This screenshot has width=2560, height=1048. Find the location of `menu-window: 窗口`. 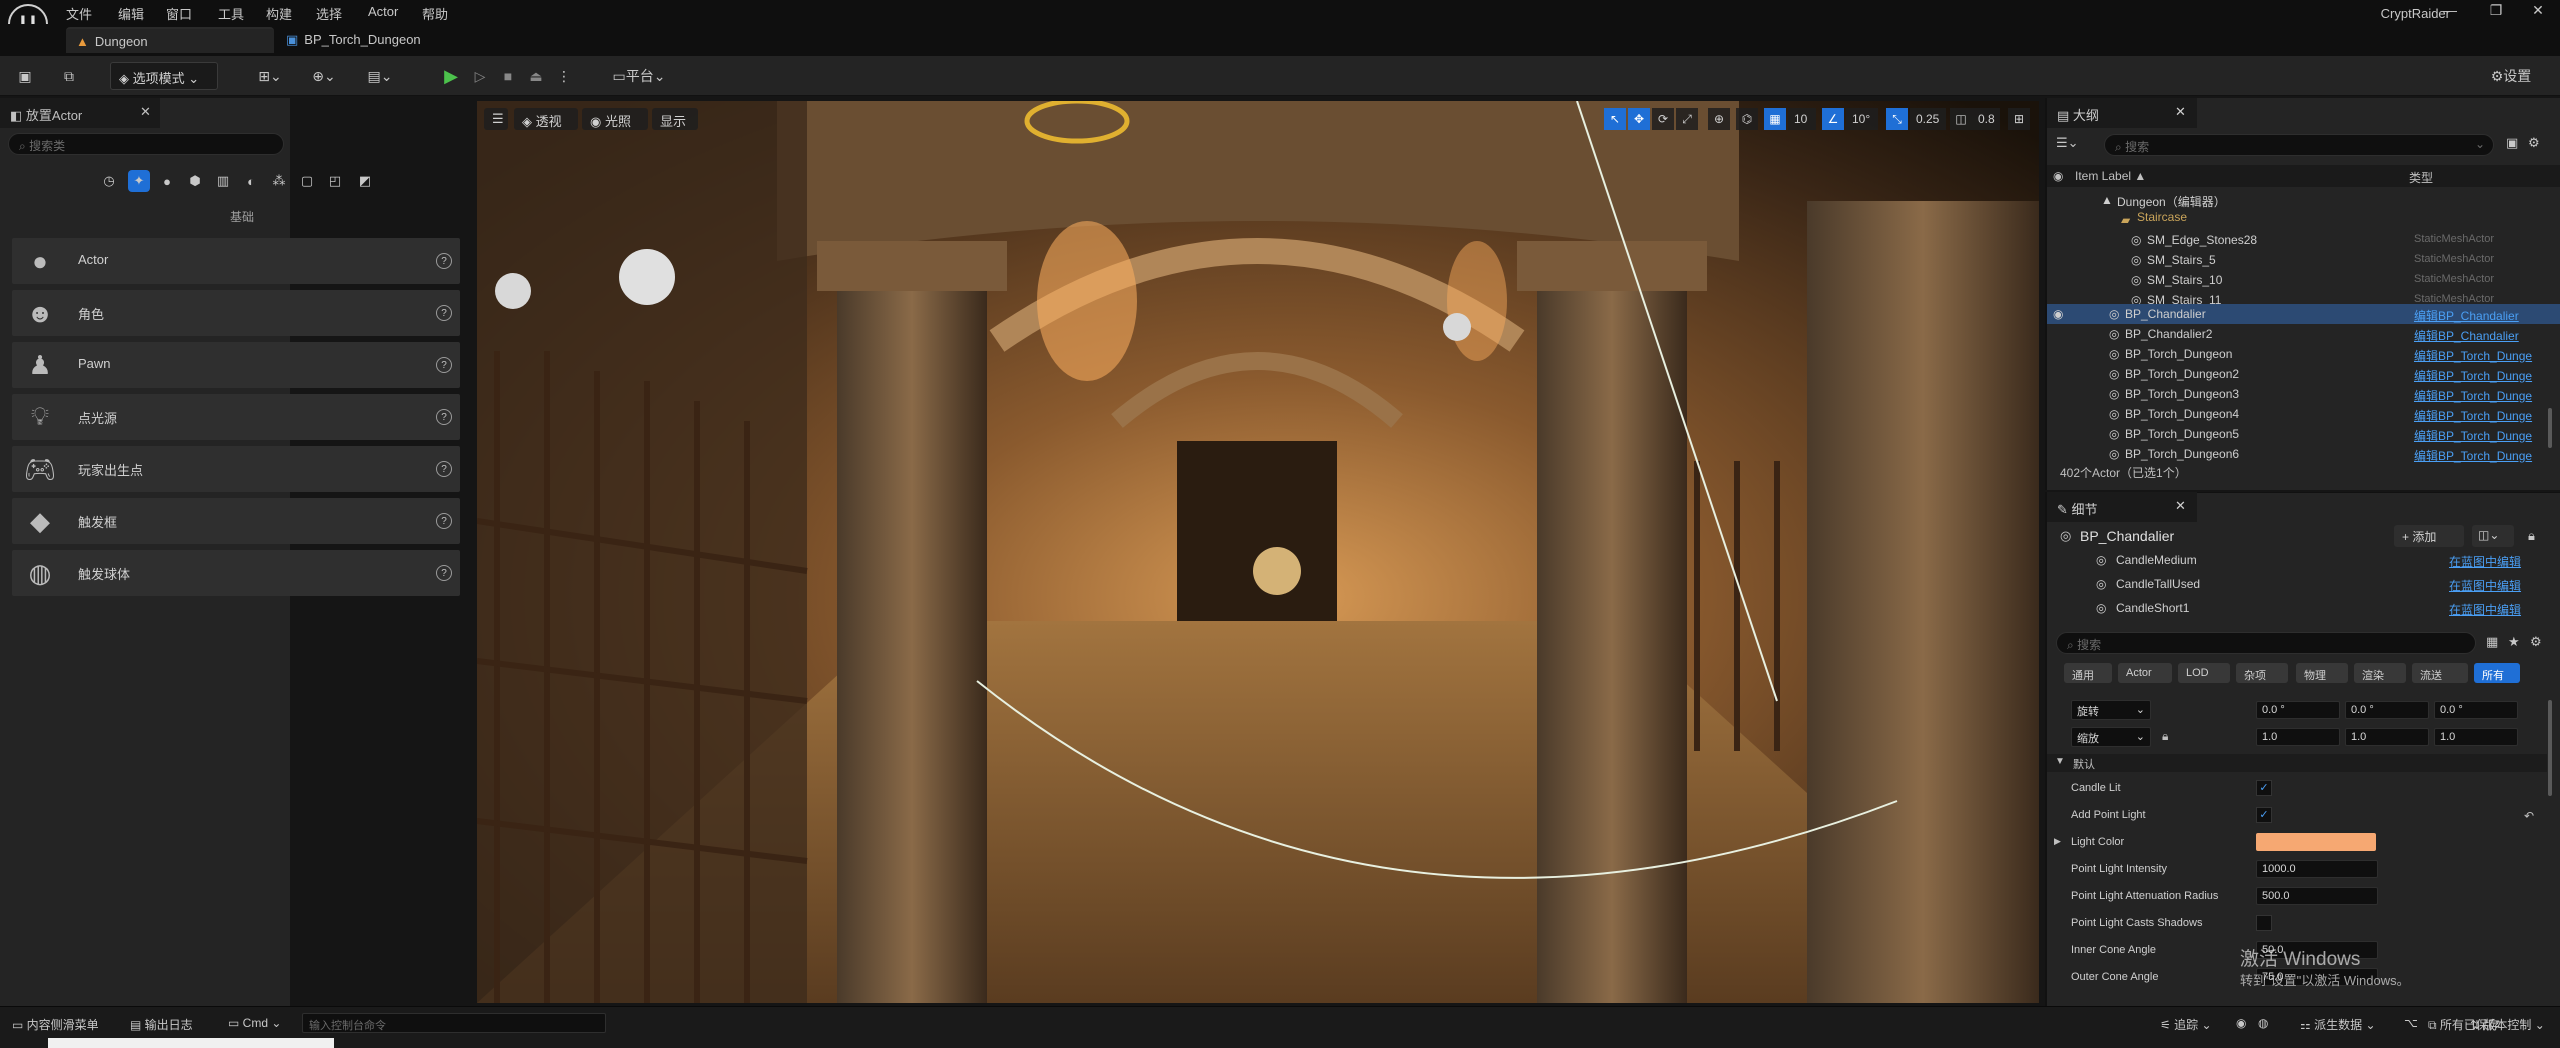

menu-window: 窗口 is located at coordinates (179, 13).